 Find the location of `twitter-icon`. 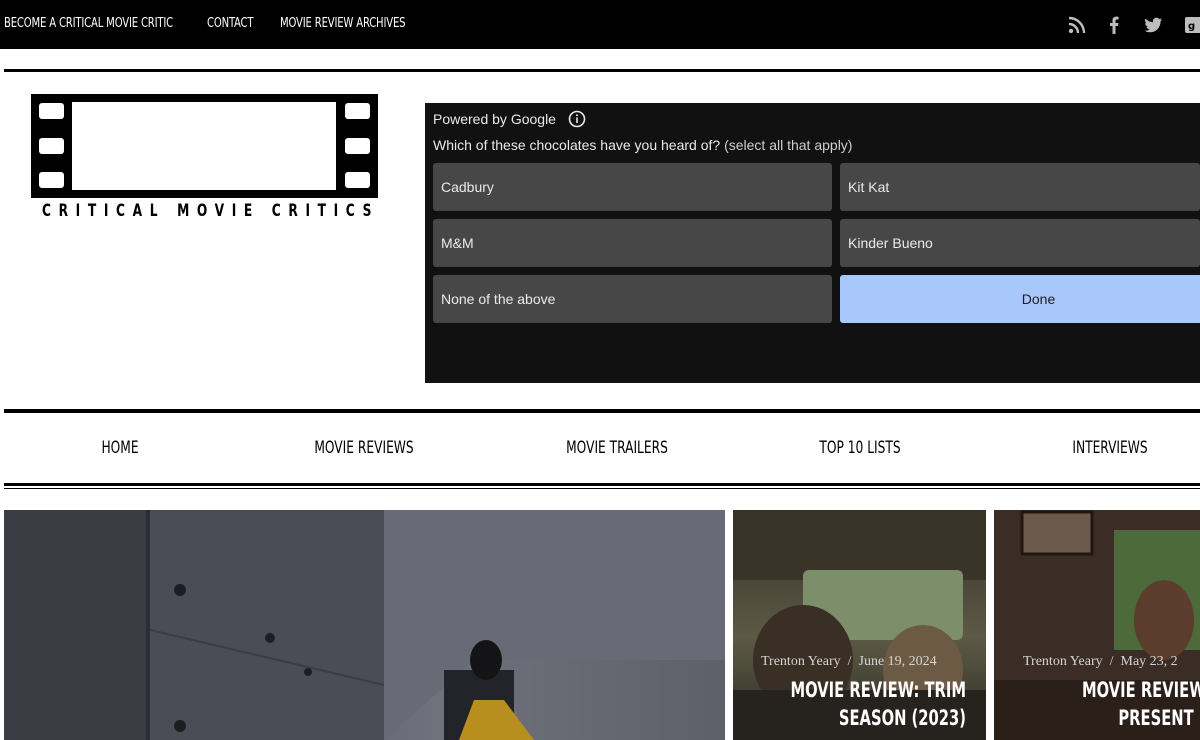

twitter-icon is located at coordinates (1153, 25).